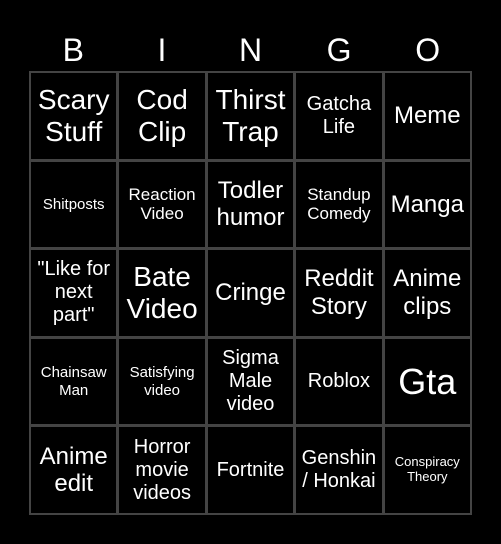 The image size is (501, 544). I want to click on cell-label: Conspiracy Theory, so click(427, 469).